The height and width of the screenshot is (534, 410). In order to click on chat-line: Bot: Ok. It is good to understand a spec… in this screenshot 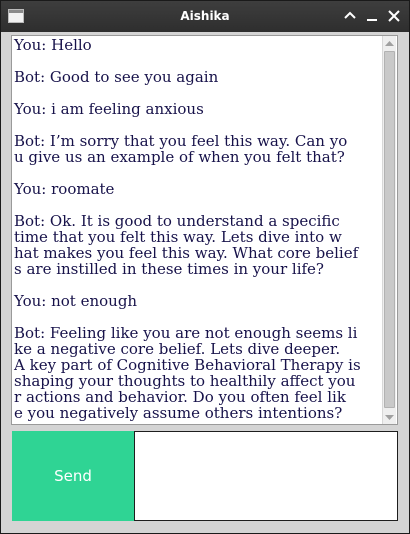, I will do `click(177, 221)`.